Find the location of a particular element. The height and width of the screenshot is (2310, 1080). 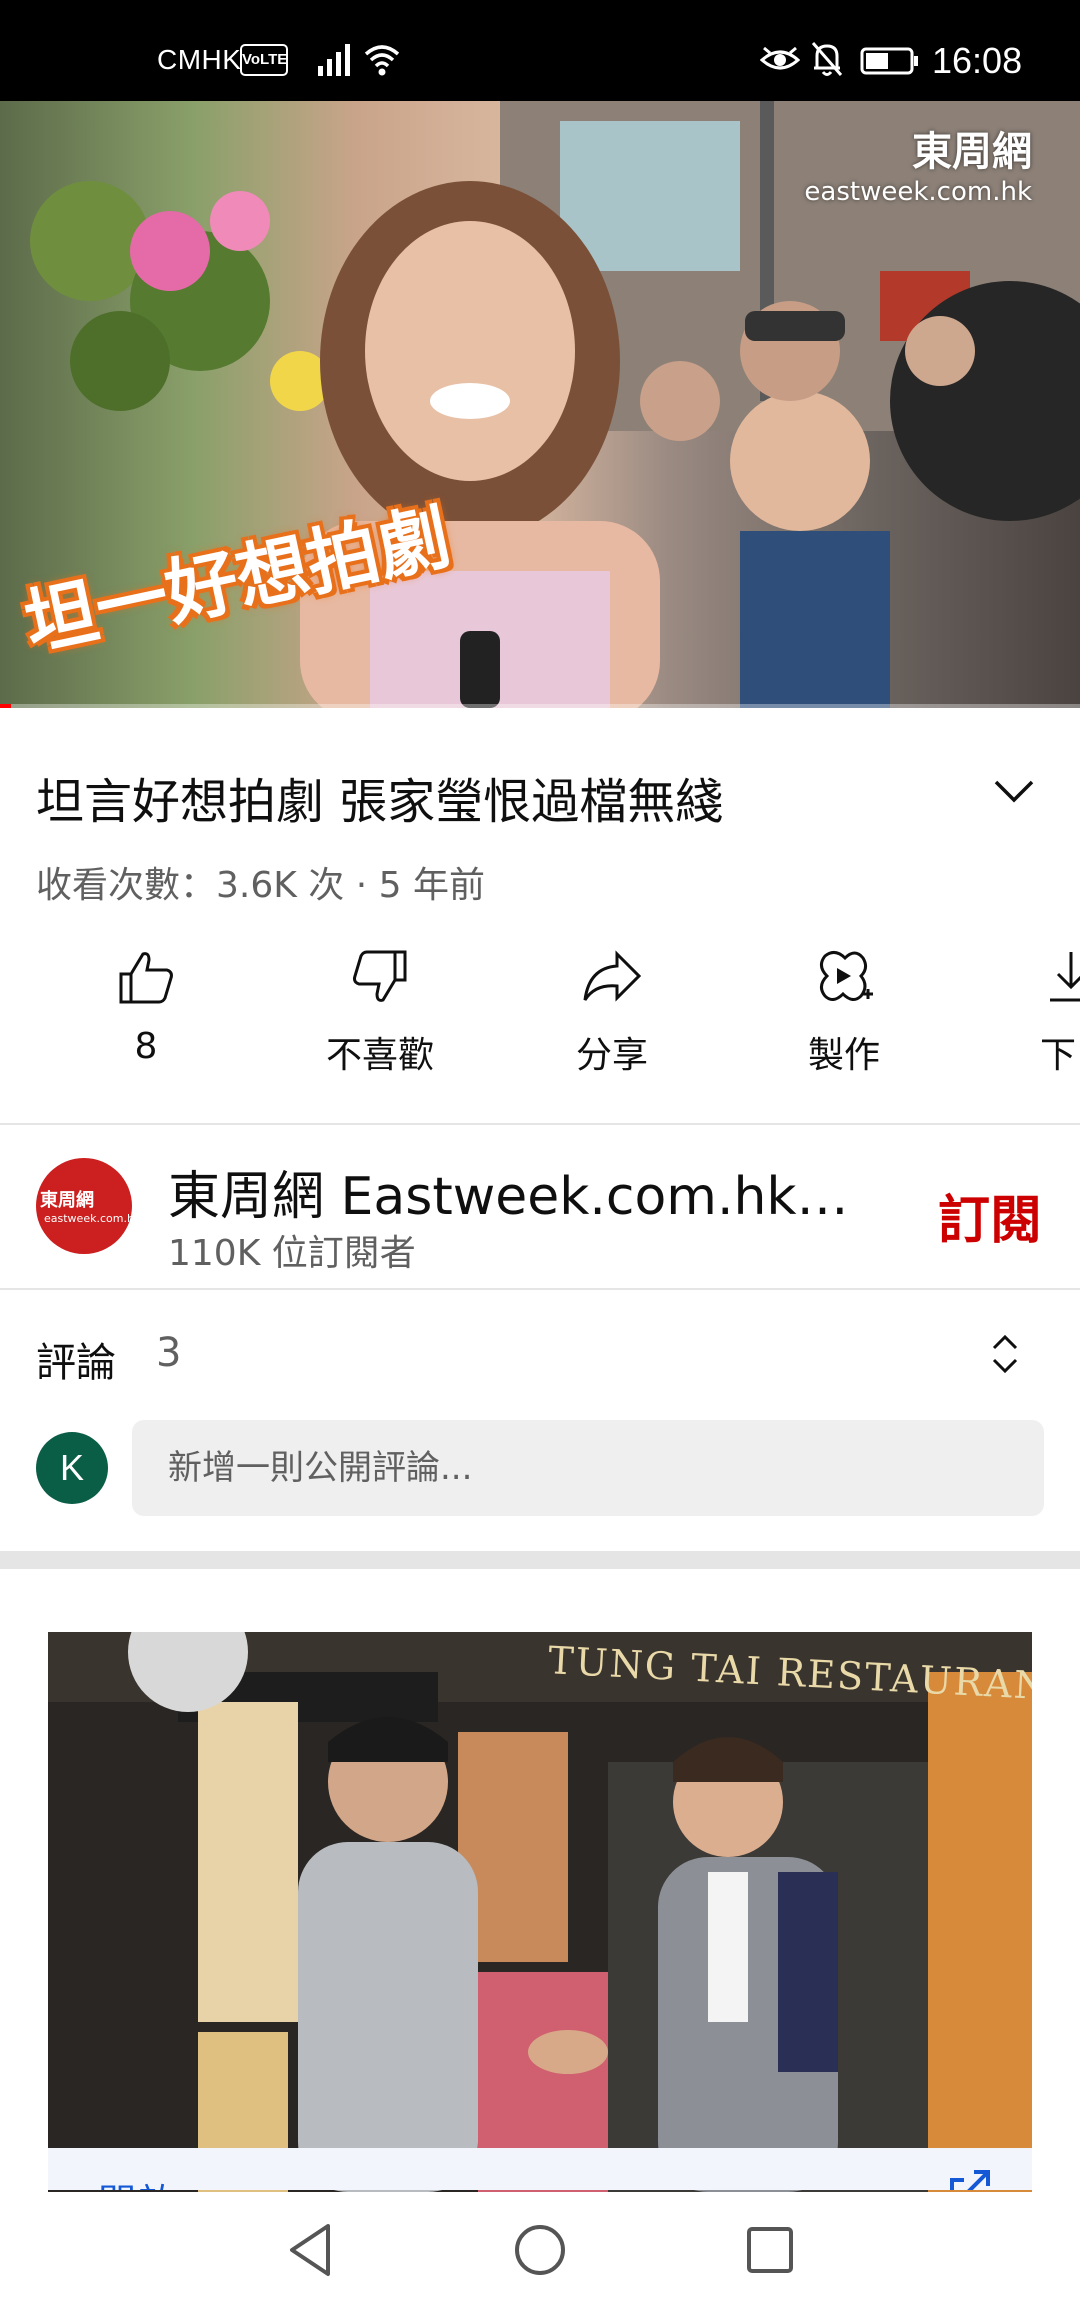

video-meta: 收看次數：3.6K 次 · 5 年前 is located at coordinates (260, 885).